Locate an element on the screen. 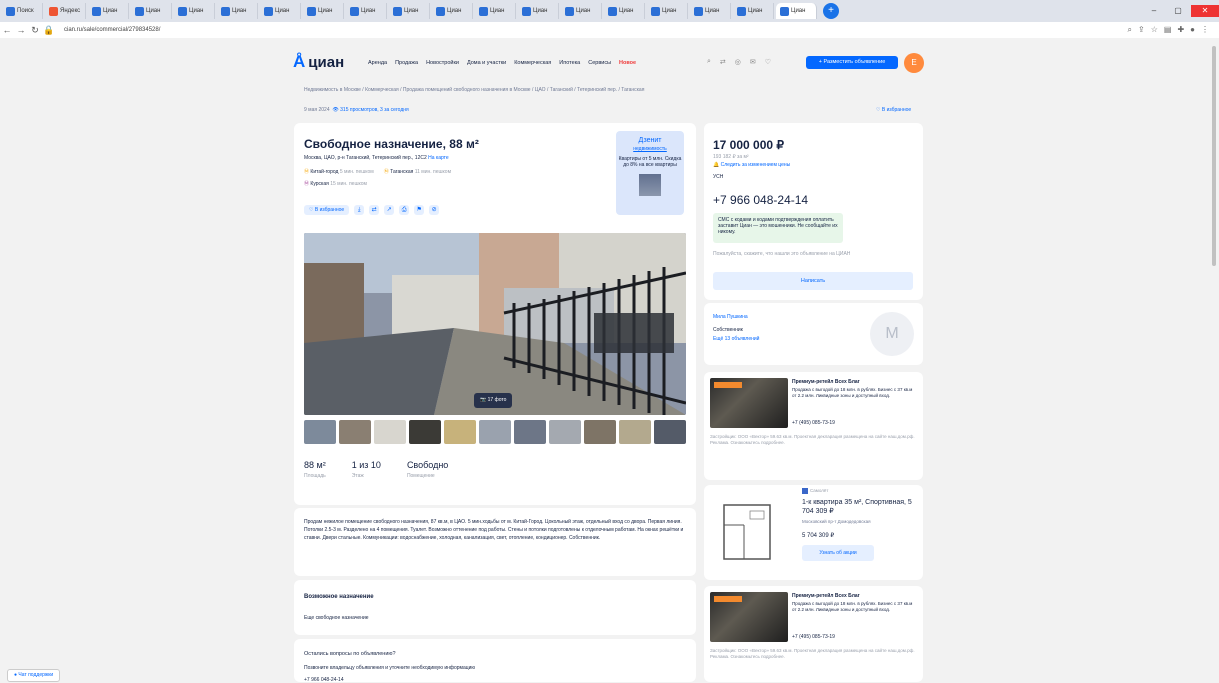 This screenshot has height=683, width=1219. profile-icon: ● is located at coordinates (1192, 30).